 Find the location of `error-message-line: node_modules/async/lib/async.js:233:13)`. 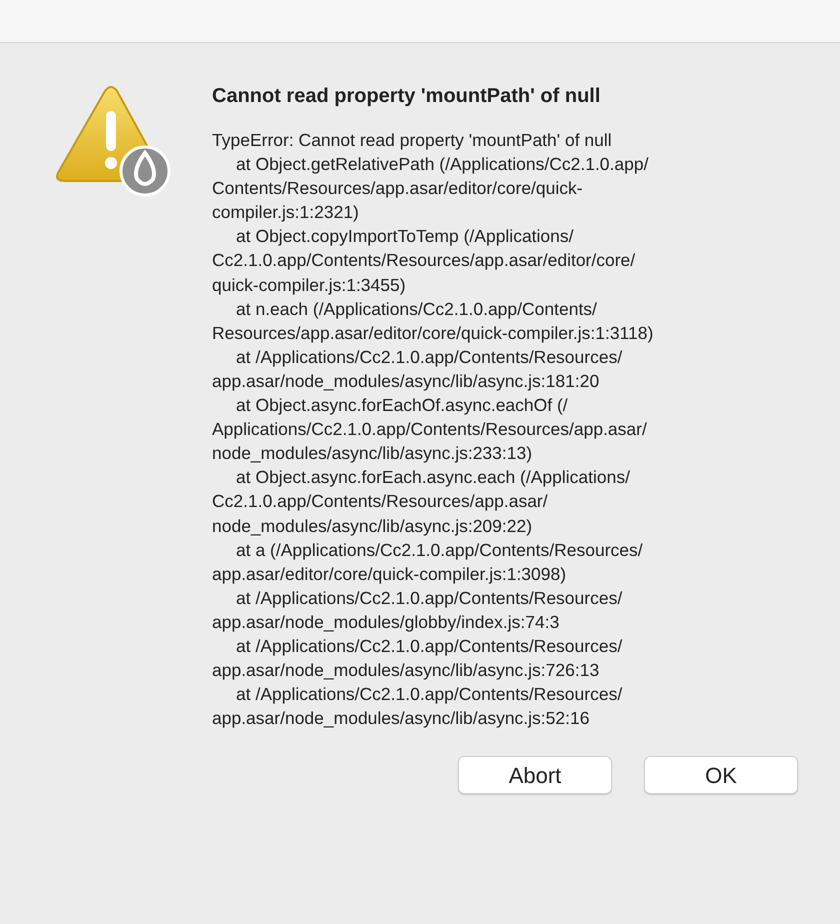

error-message-line: node_modules/async/lib/async.js:233:13) is located at coordinates (373, 454).